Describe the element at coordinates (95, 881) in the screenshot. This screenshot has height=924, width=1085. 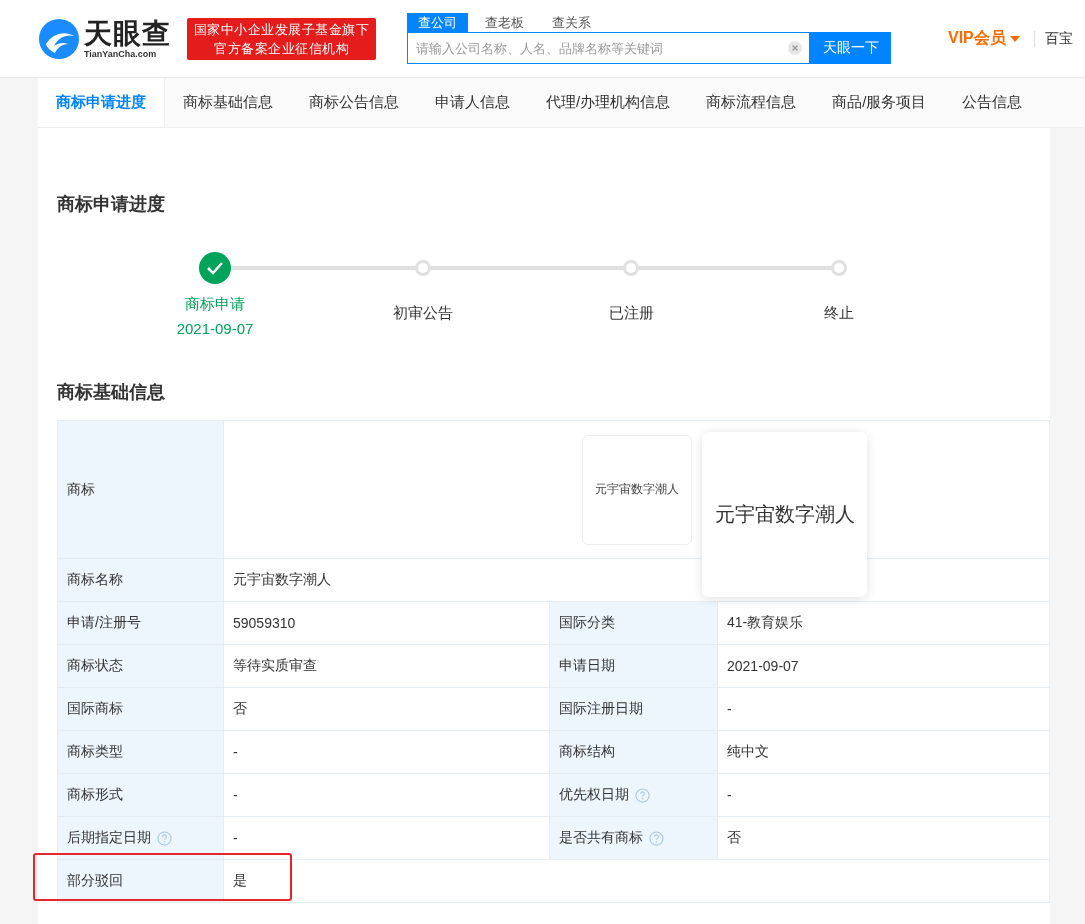
I see `label-text: 部分驳回` at that location.